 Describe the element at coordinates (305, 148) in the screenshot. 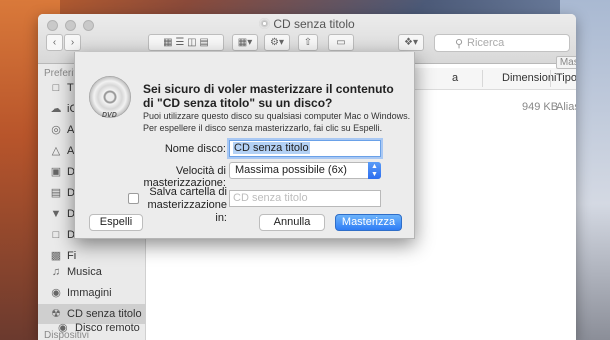

I see `disc-name-field: CD senza titolo` at that location.